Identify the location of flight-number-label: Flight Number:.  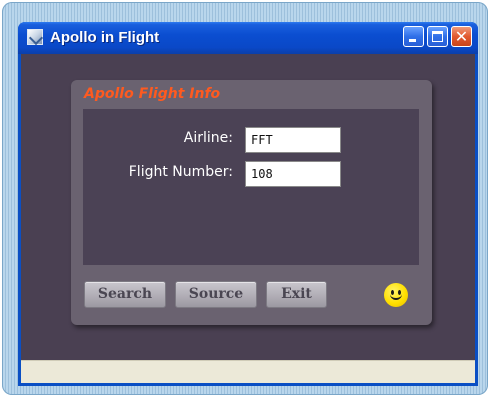
(180, 172).